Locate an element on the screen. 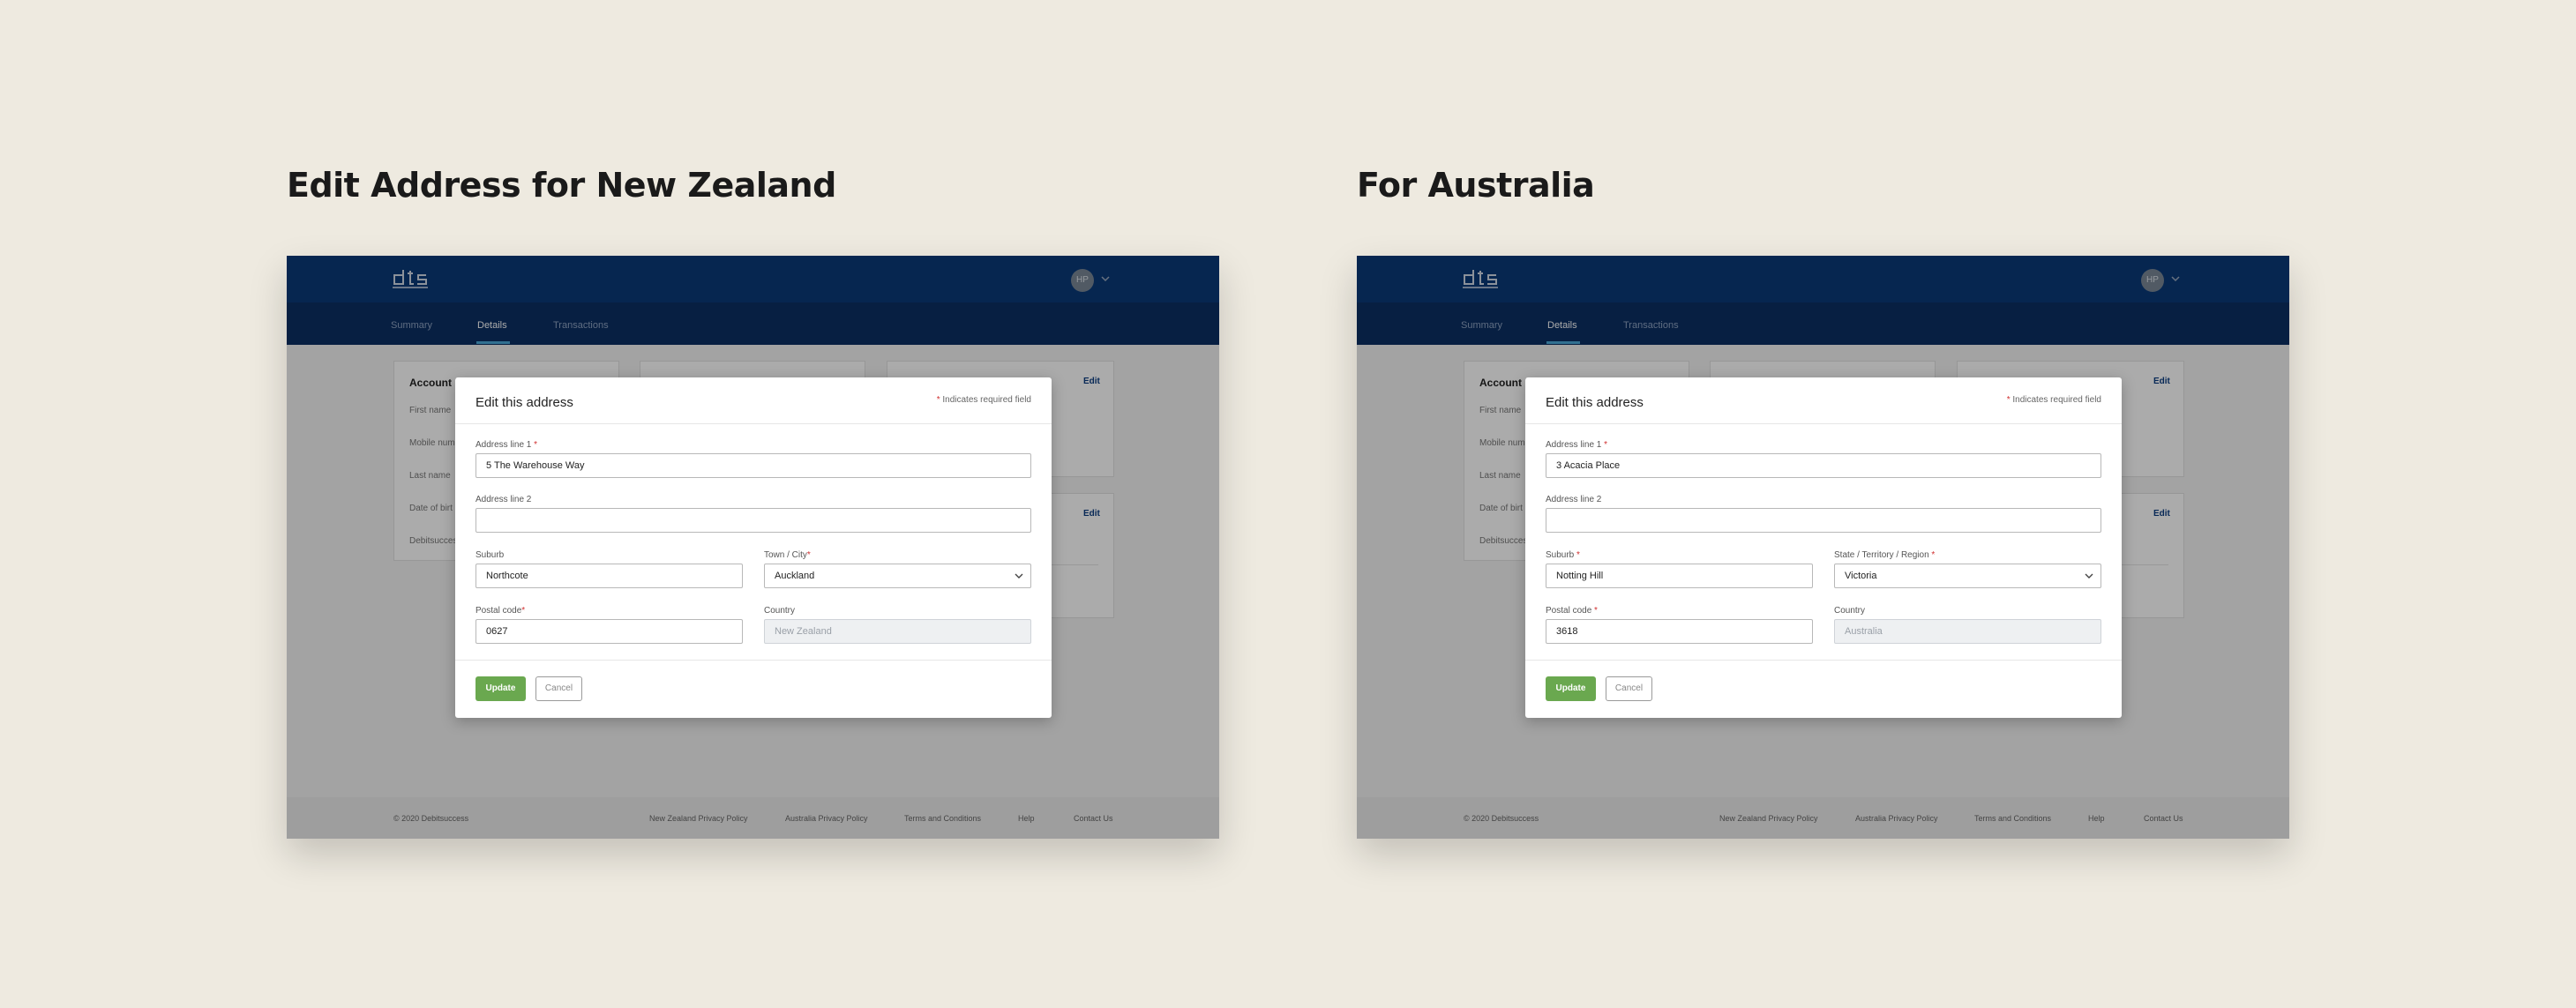  state-territory-select: Victoria is located at coordinates (1968, 576).